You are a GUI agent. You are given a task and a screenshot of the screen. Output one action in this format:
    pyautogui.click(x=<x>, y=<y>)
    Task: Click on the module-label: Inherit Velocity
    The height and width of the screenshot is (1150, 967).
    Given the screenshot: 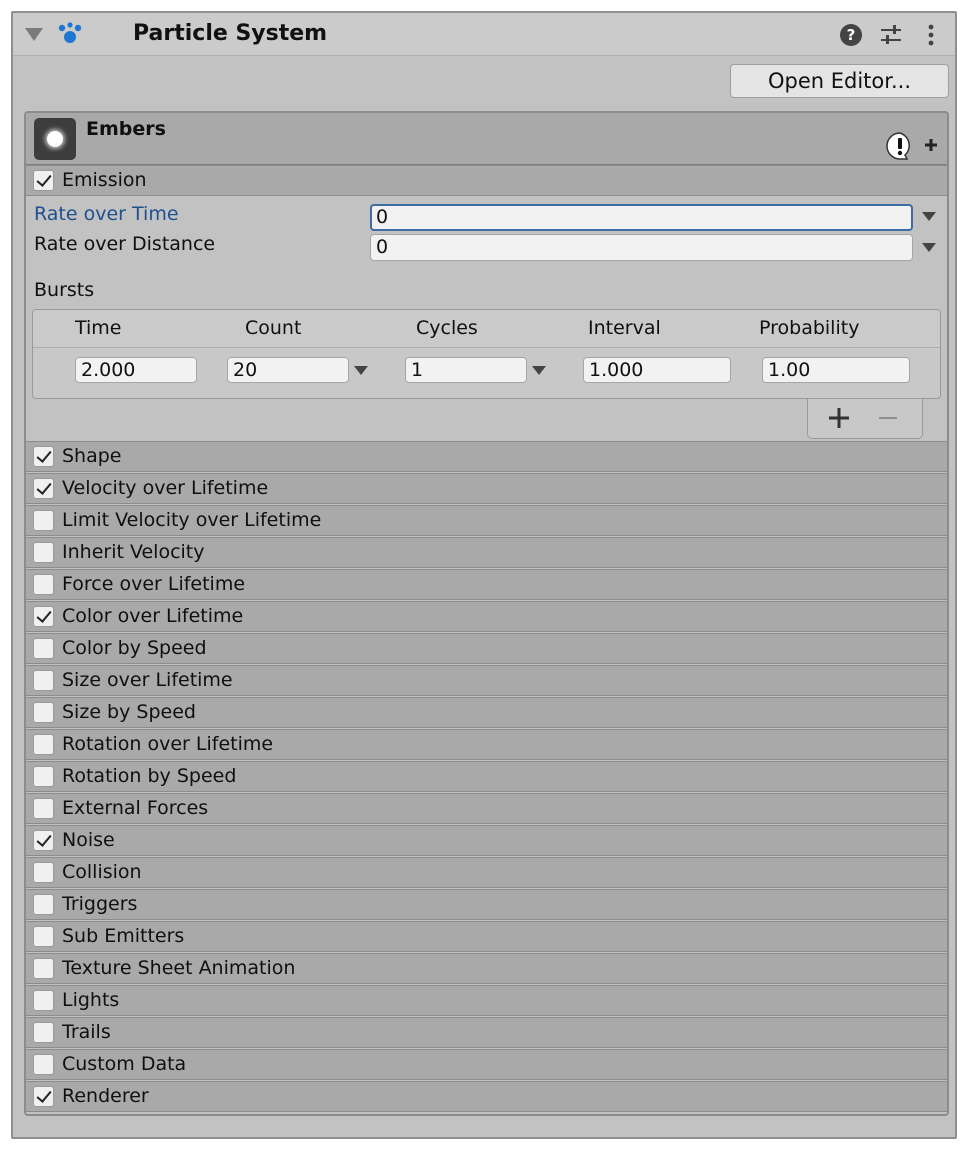 What is the action you would take?
    pyautogui.click(x=133, y=552)
    